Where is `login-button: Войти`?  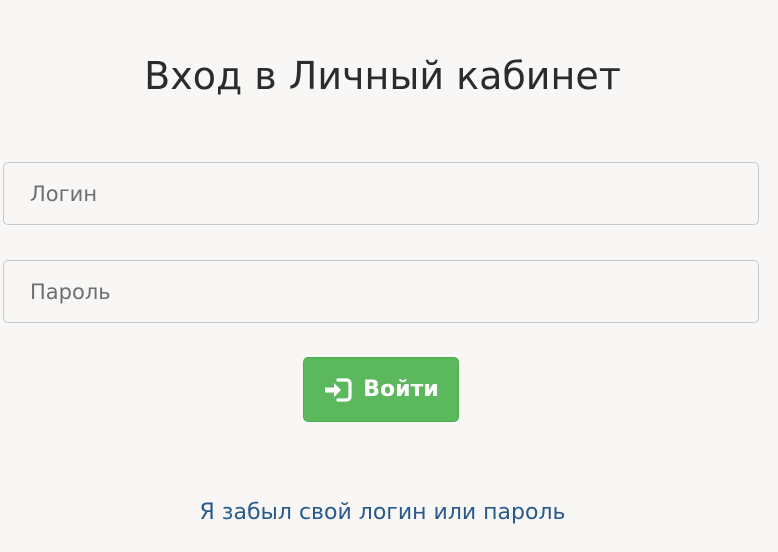 login-button: Войти is located at coordinates (381, 389).